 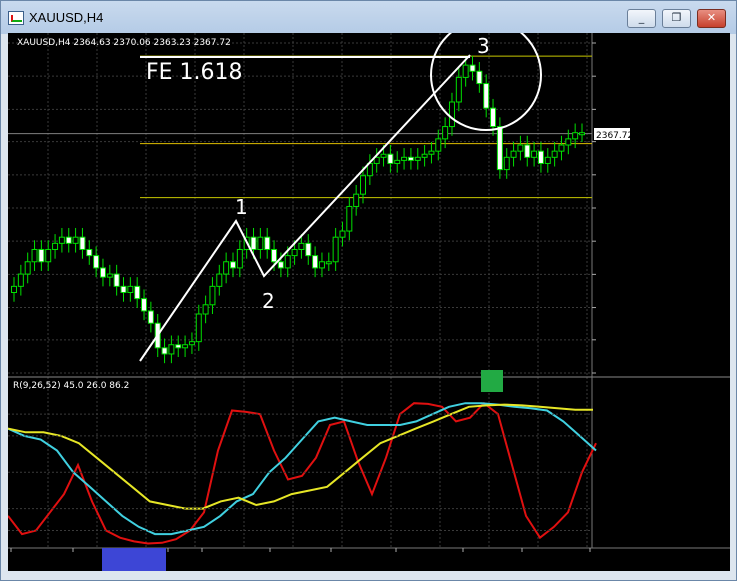 I want to click on current-price-value: 2367.72, so click(x=614, y=136).